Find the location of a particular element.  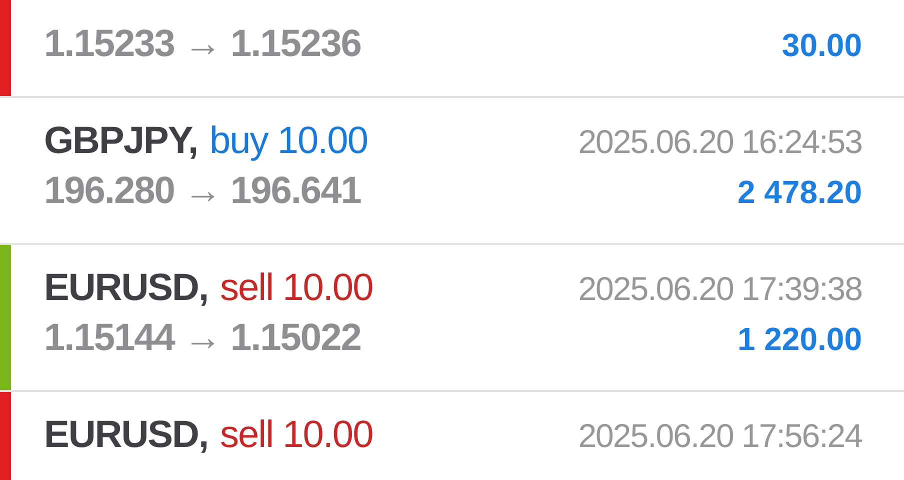

trade-profit: 1 220.00 is located at coordinates (799, 339).